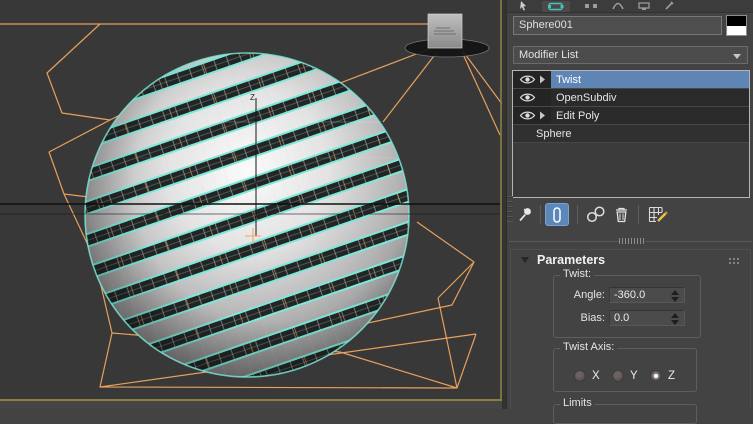 This screenshot has width=753, height=424. Describe the element at coordinates (577, 403) in the screenshot. I see `limits-group-title: Limits` at that location.